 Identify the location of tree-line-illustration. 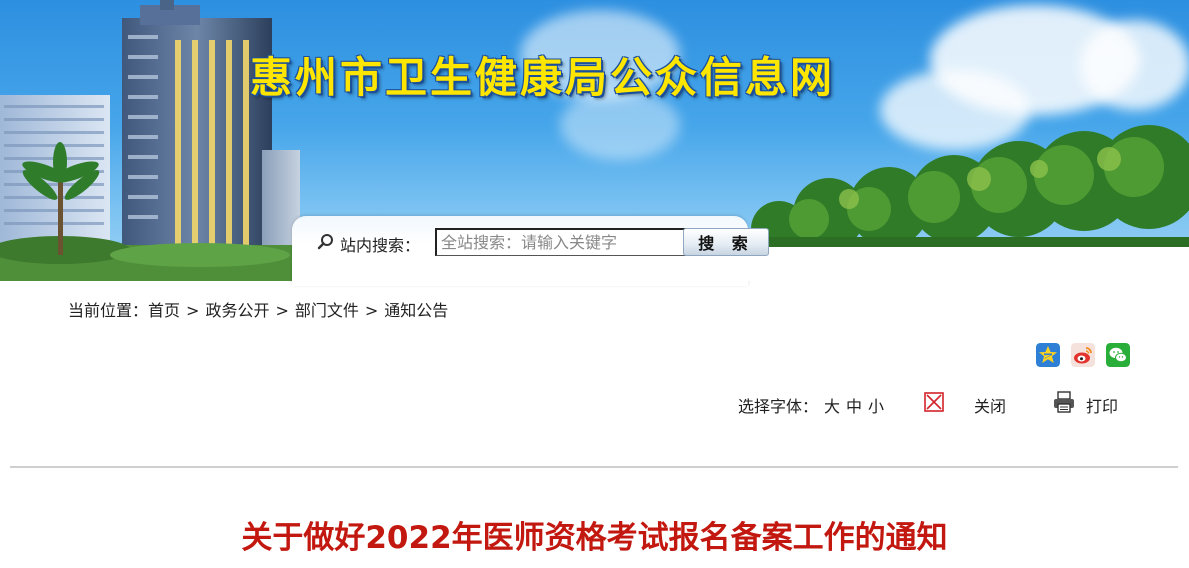
(964, 187).